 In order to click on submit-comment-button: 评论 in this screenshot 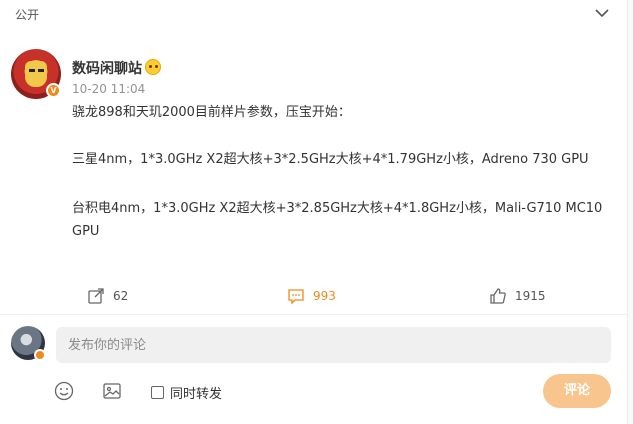, I will do `click(577, 391)`.